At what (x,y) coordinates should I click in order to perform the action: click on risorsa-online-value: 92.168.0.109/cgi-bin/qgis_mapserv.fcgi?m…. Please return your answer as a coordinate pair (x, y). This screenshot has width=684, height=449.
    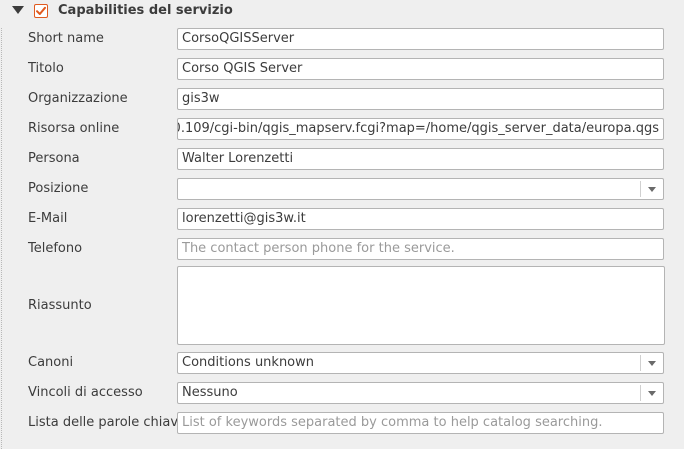
    Looking at the image, I should click on (418, 128).